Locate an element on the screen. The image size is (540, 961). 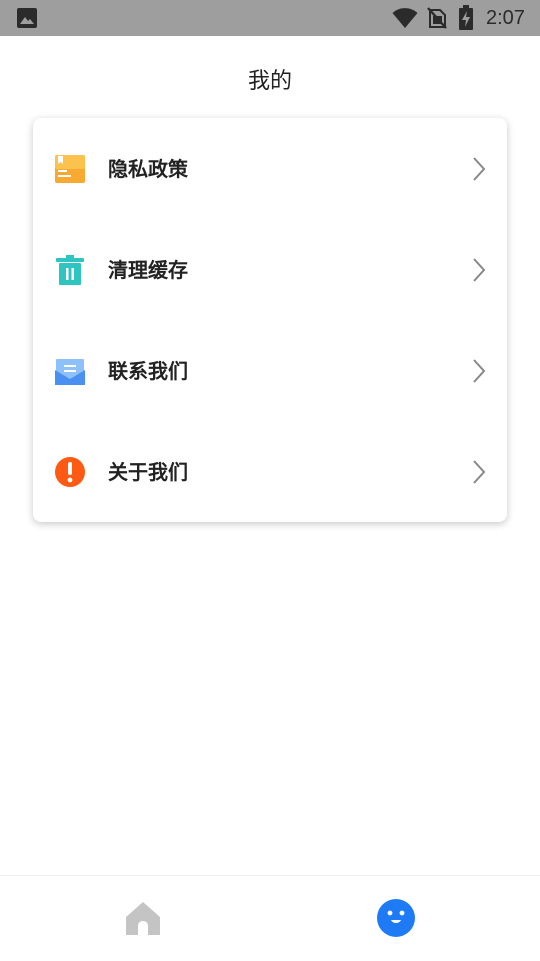
menu-item-label: 清理缓存 is located at coordinates (148, 270).